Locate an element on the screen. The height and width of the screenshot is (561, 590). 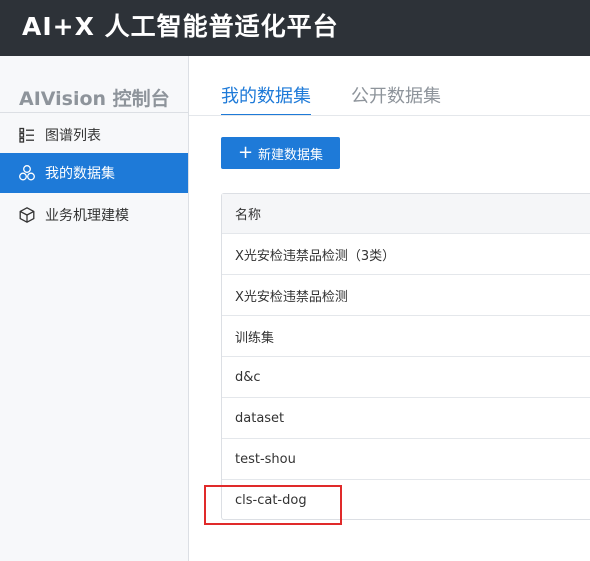
cube-icon is located at coordinates (27, 215).